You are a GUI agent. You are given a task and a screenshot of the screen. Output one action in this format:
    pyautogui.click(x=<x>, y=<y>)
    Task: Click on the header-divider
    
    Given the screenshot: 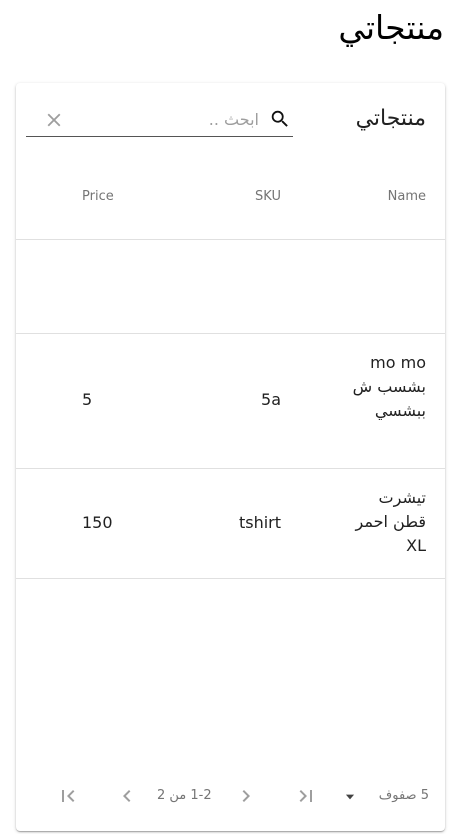 What is the action you would take?
    pyautogui.click(x=230, y=239)
    